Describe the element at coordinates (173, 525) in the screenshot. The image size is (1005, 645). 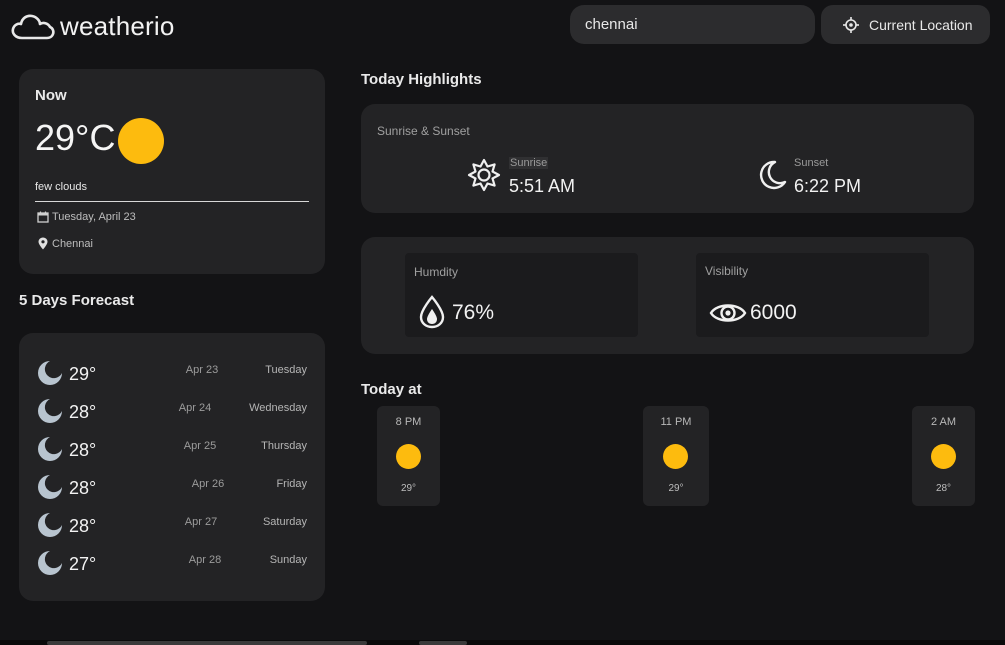
I see `forecast-row: 28° Apr 27 Saturday` at that location.